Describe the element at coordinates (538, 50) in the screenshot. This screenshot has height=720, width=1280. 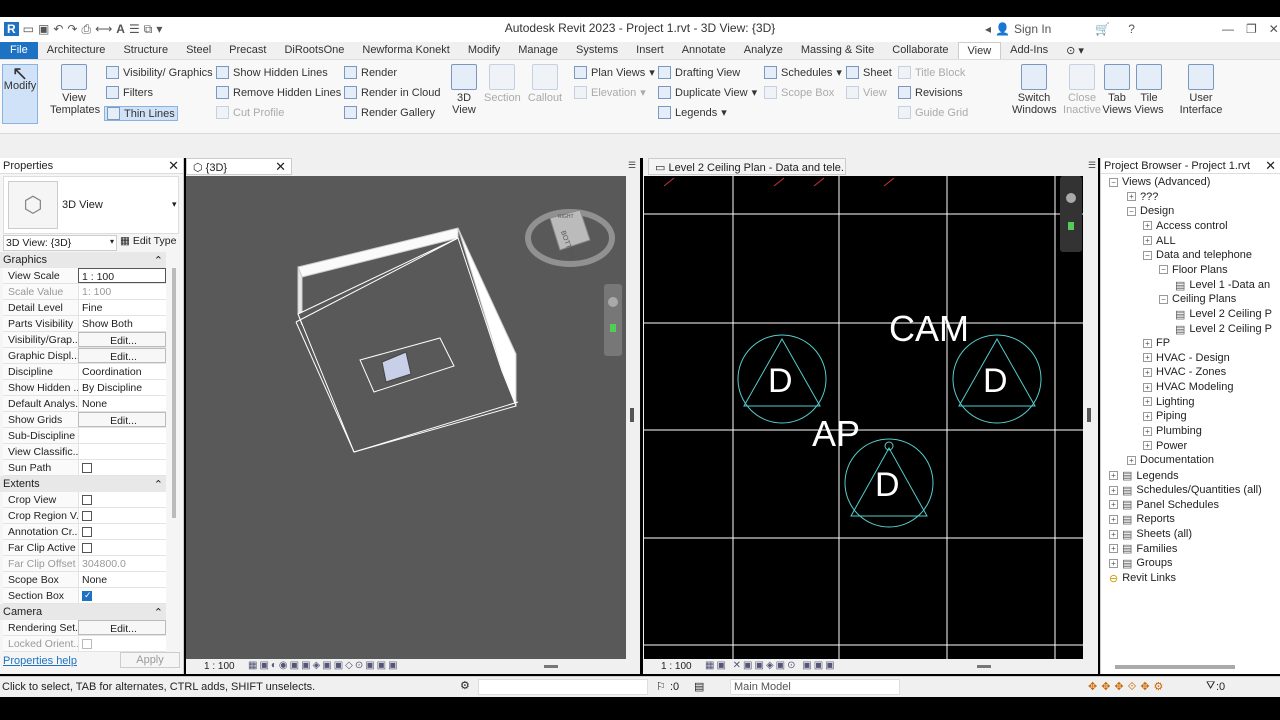
I see `tab-manage: Manage` at that location.